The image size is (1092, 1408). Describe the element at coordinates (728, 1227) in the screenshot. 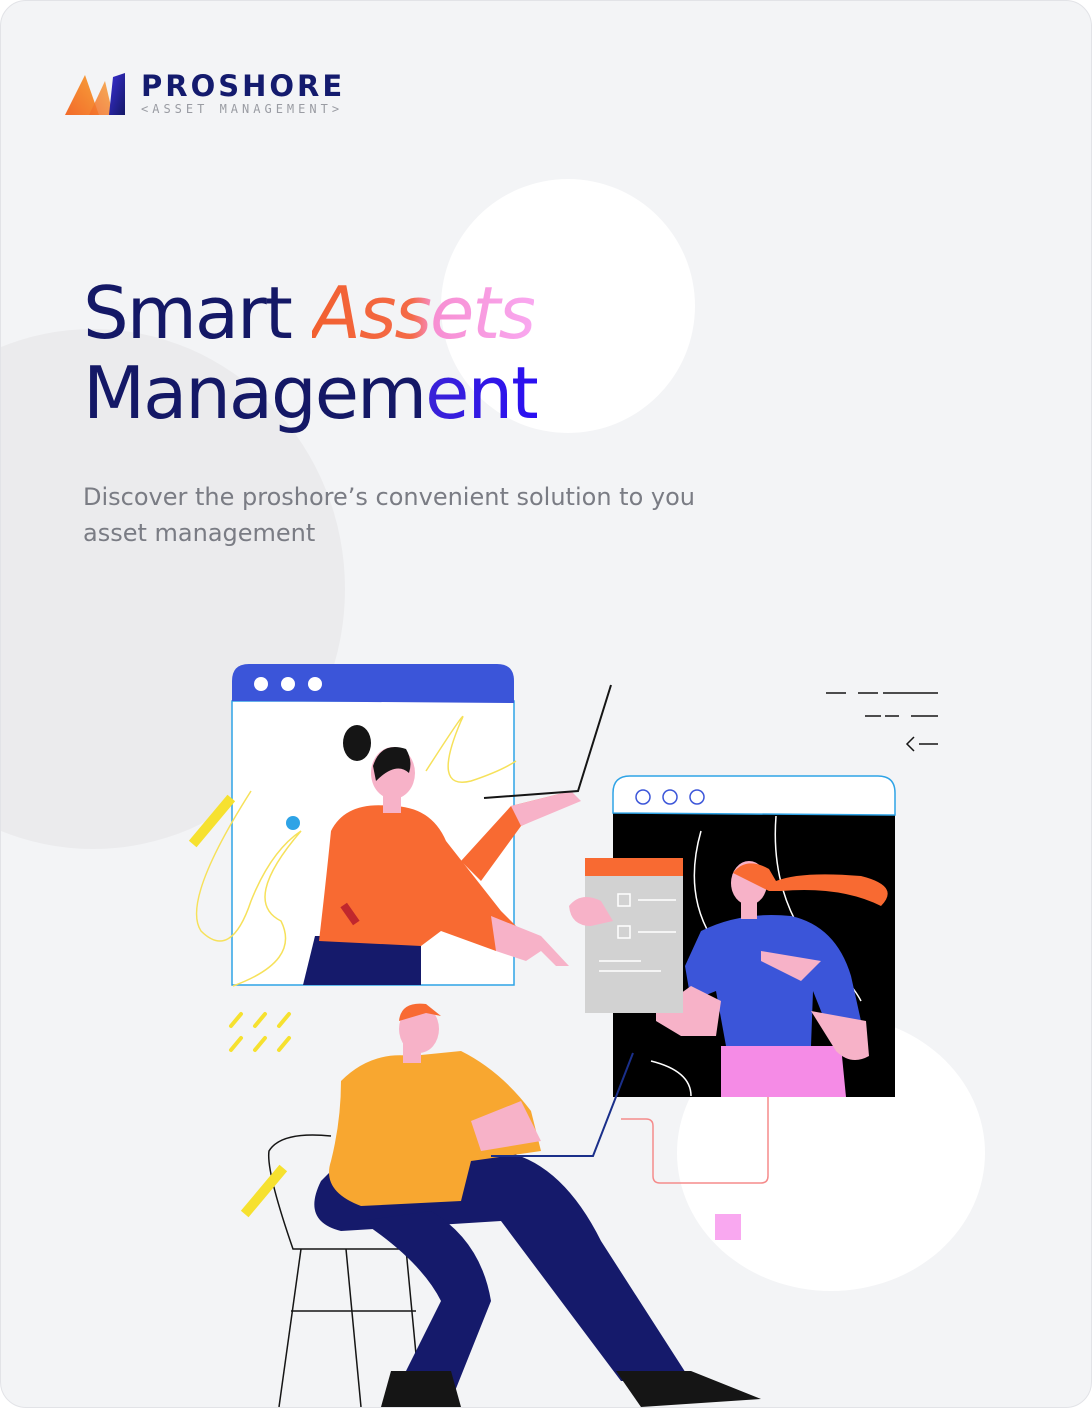

I see `pink-square-icon` at that location.